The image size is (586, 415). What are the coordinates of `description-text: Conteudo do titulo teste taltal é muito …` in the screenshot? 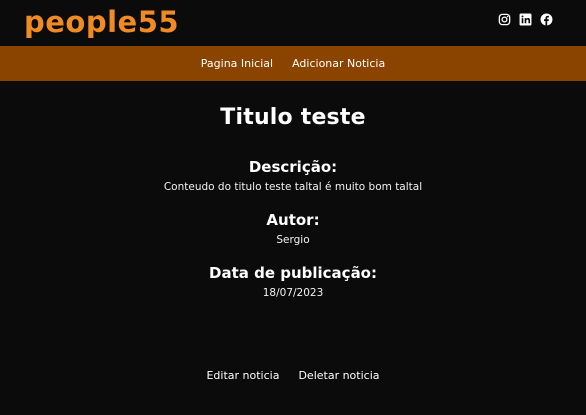 It's located at (293, 187).